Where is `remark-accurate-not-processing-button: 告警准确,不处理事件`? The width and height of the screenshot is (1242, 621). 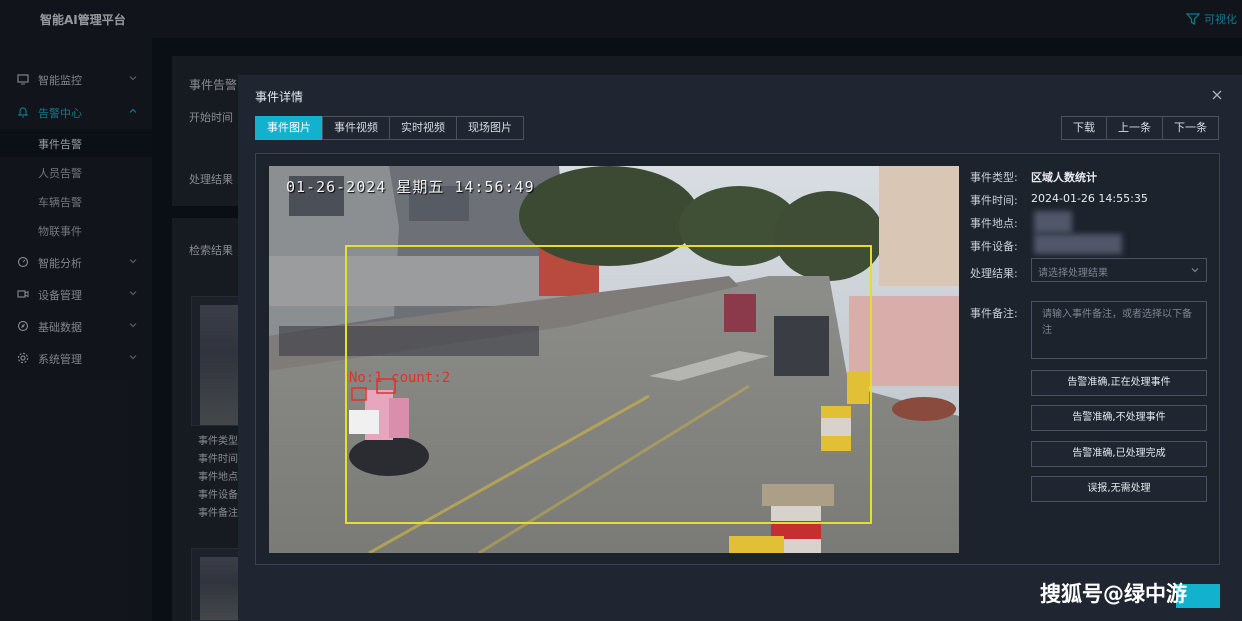 remark-accurate-not-processing-button: 告警准确,不处理事件 is located at coordinates (1119, 418).